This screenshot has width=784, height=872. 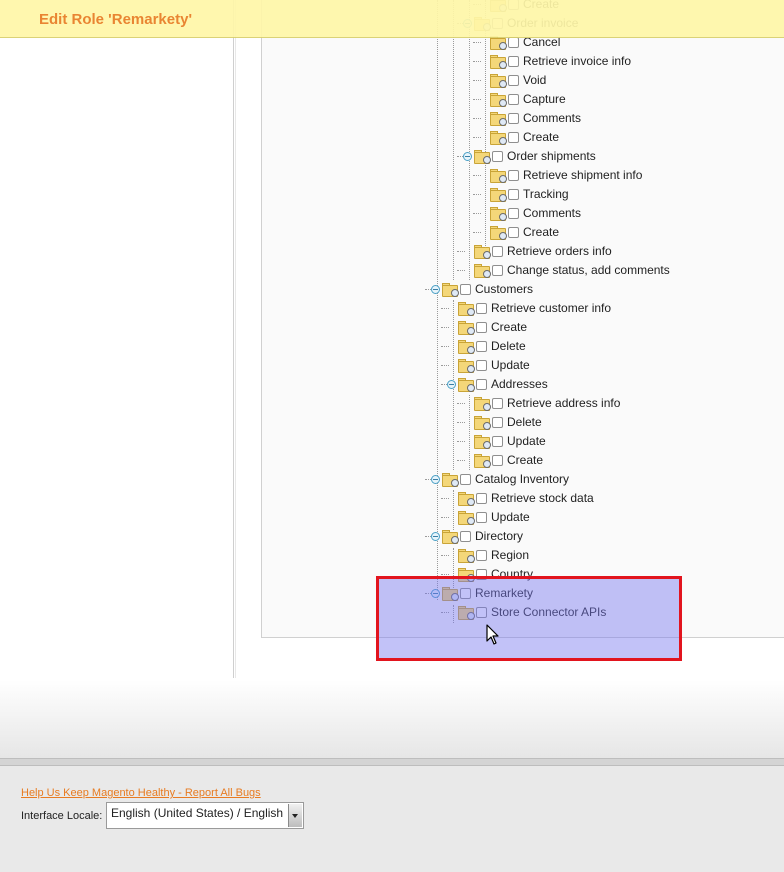 I want to click on tree-node: Tracking, so click(x=524, y=194).